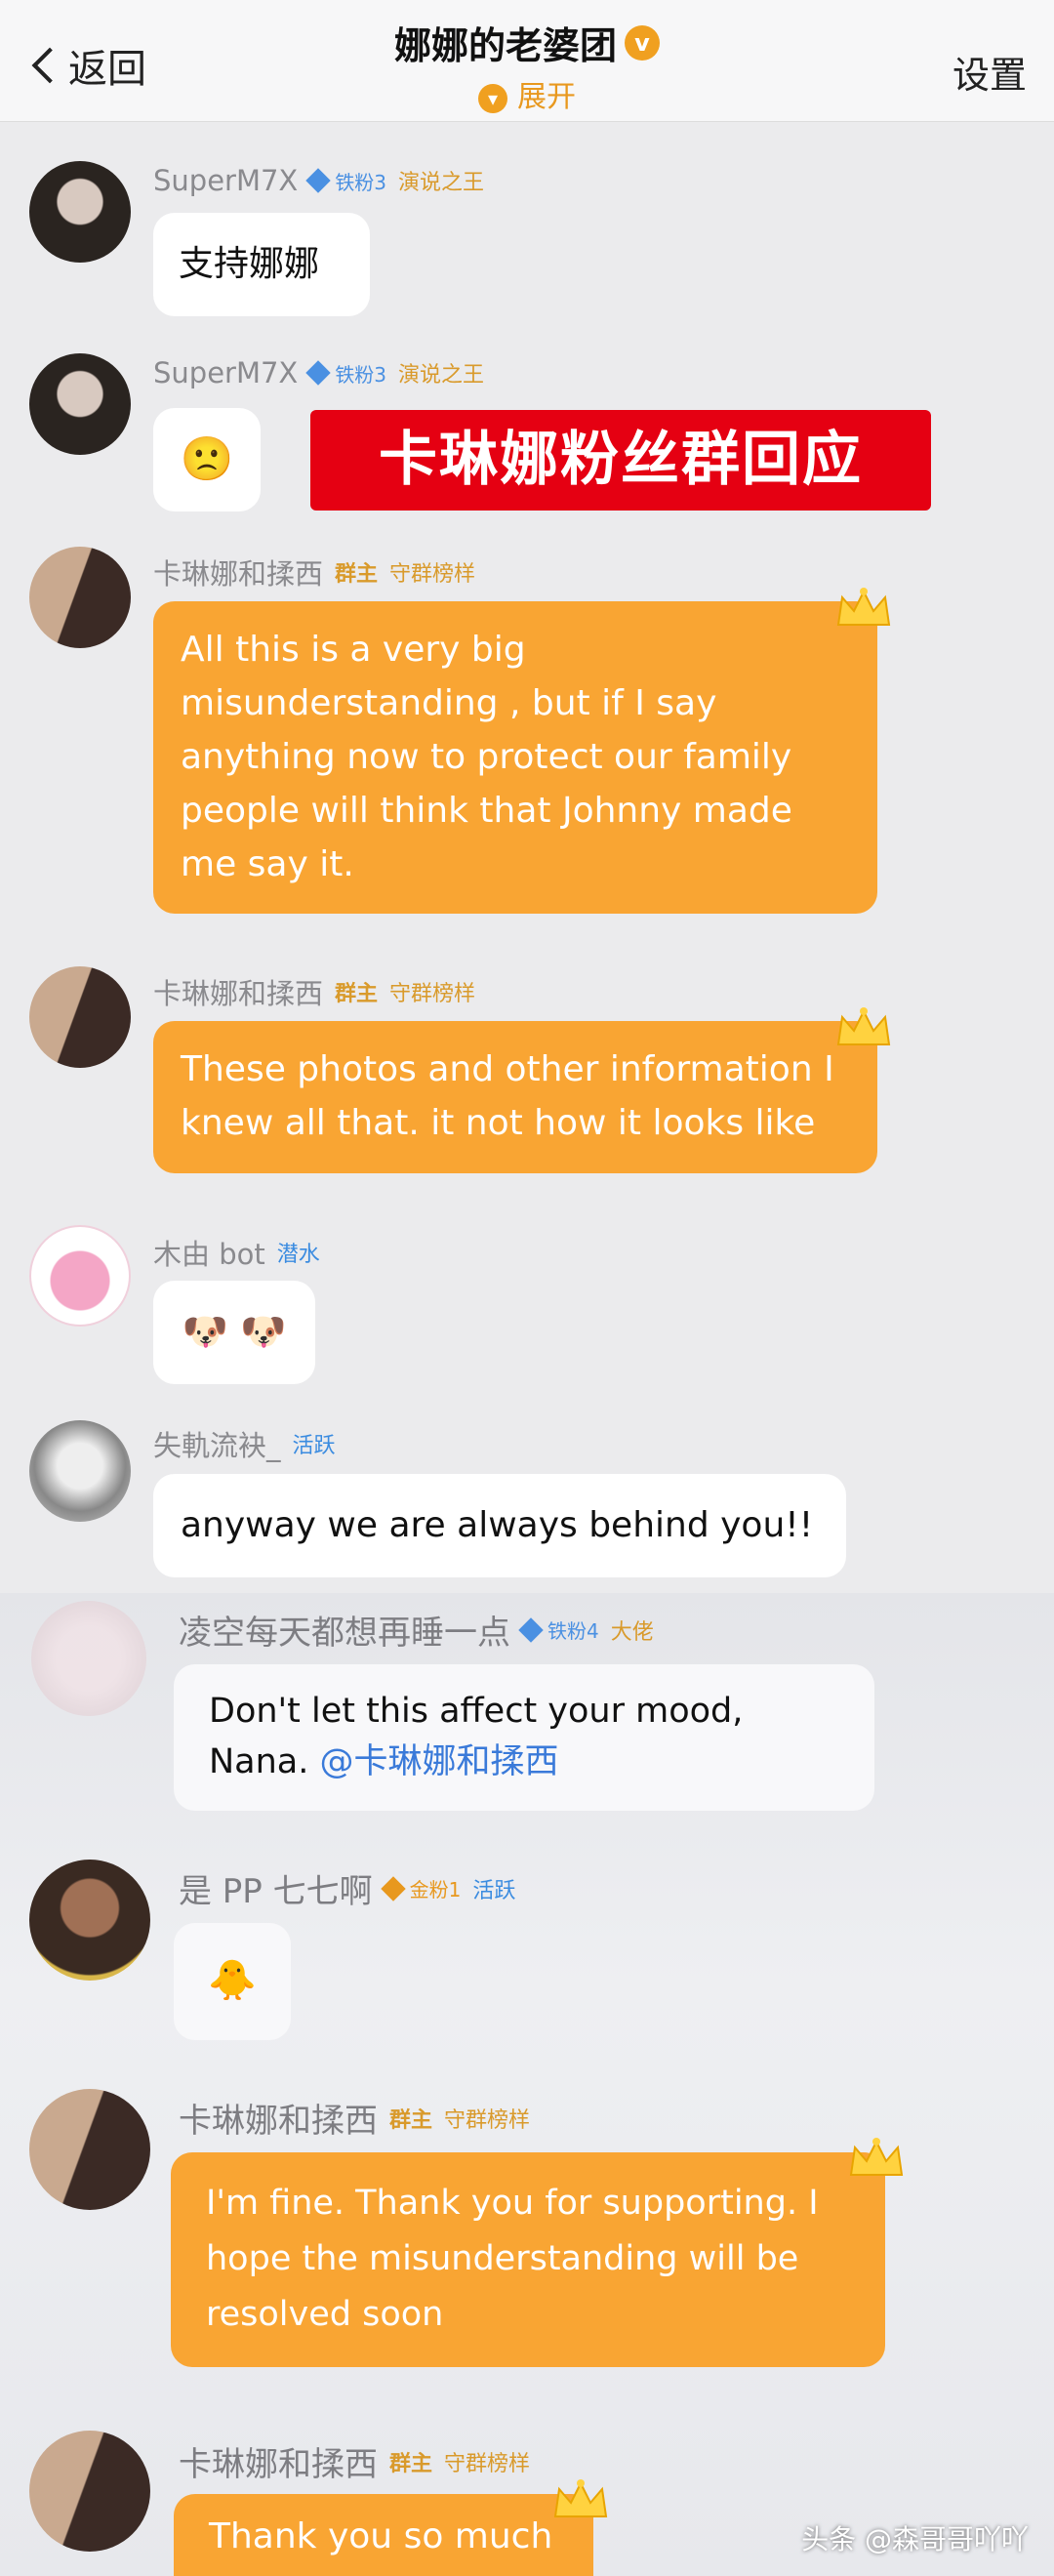  What do you see at coordinates (381, 2536) in the screenshot?
I see `message-text: Thank you so much` at bounding box center [381, 2536].